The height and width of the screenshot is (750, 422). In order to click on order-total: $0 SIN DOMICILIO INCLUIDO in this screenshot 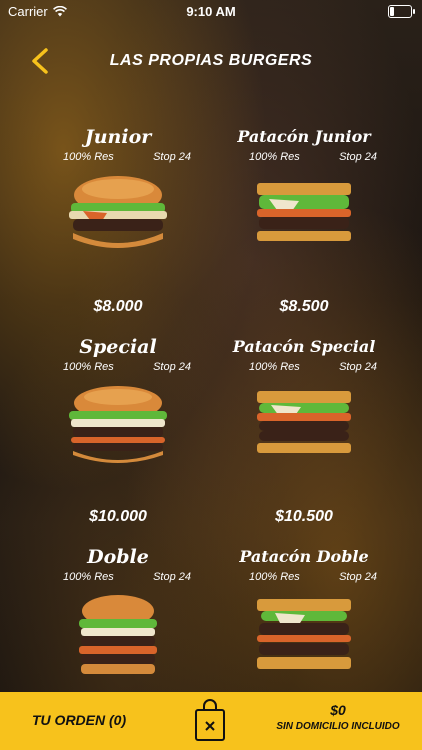, I will do `click(338, 717)`.